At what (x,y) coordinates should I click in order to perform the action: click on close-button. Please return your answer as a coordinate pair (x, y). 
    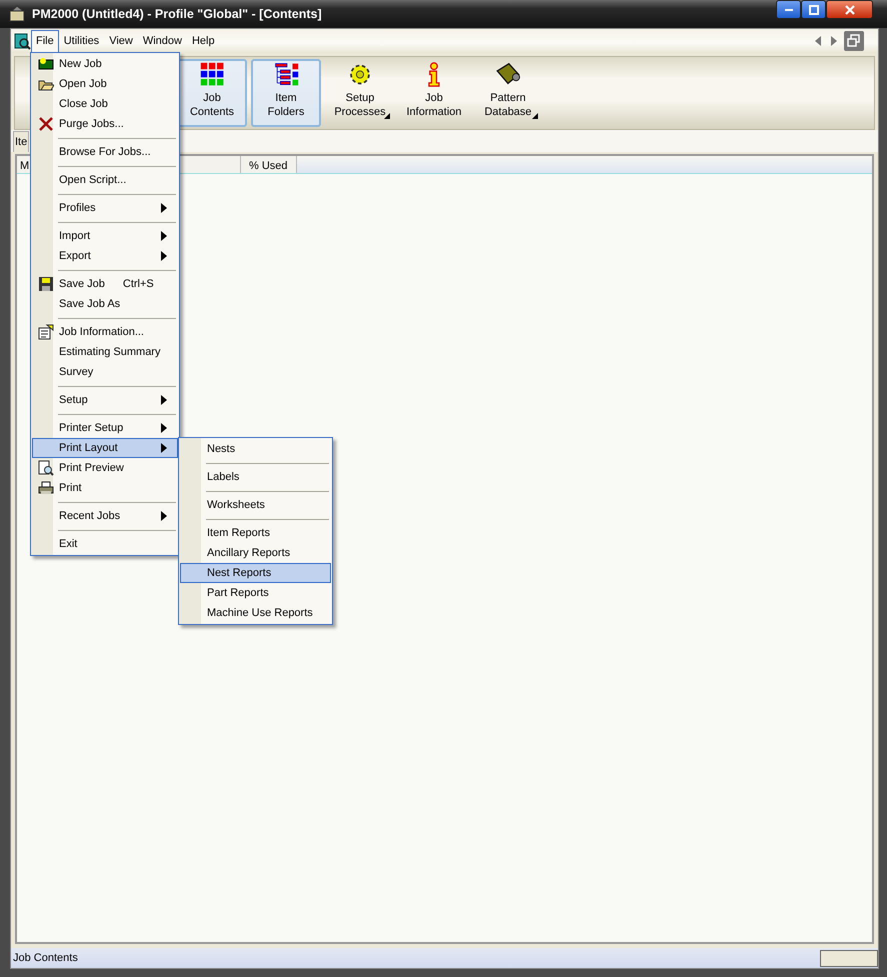
    Looking at the image, I should click on (849, 9).